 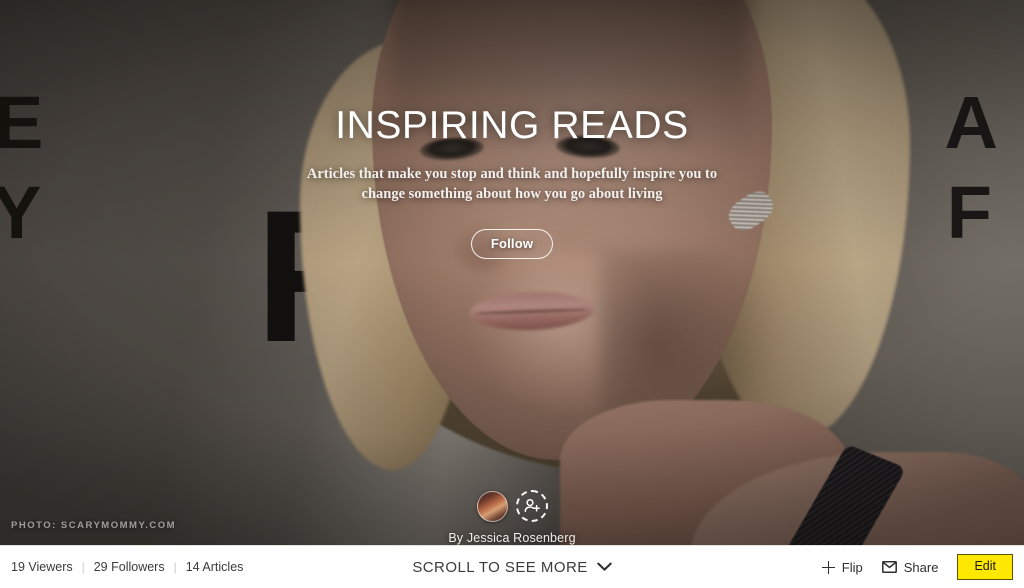 I want to click on chevron-down-icon, so click(x=604, y=566).